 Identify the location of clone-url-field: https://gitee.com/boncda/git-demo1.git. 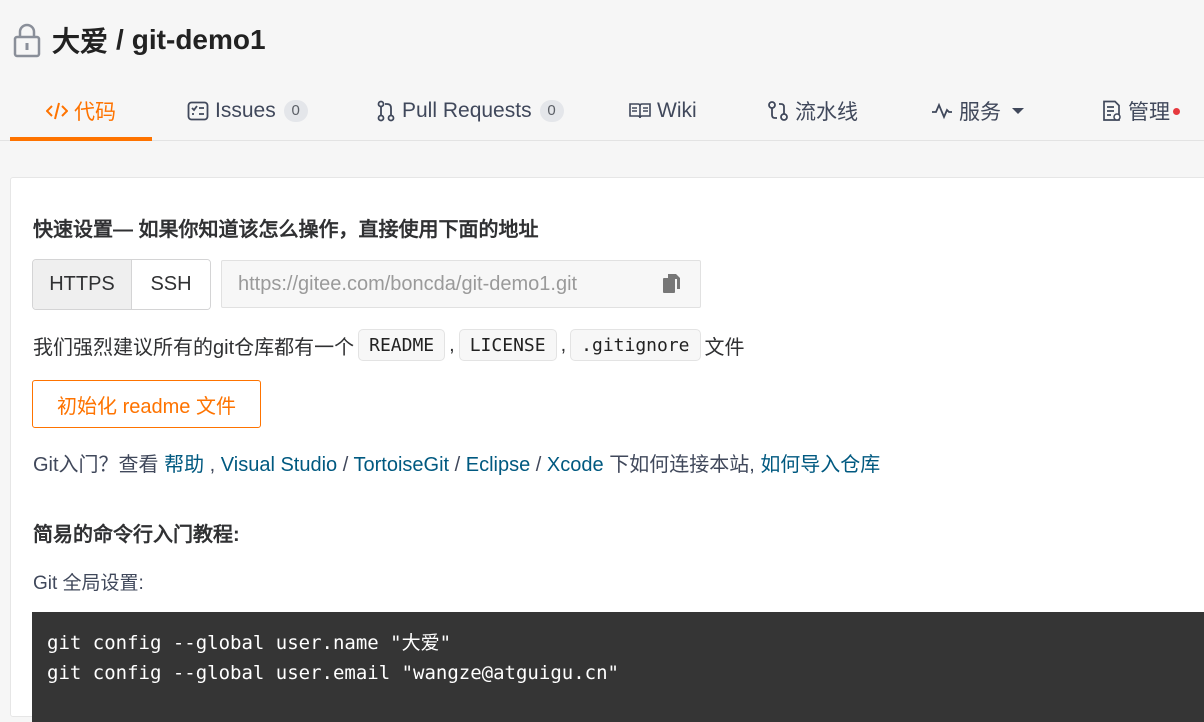
(461, 284).